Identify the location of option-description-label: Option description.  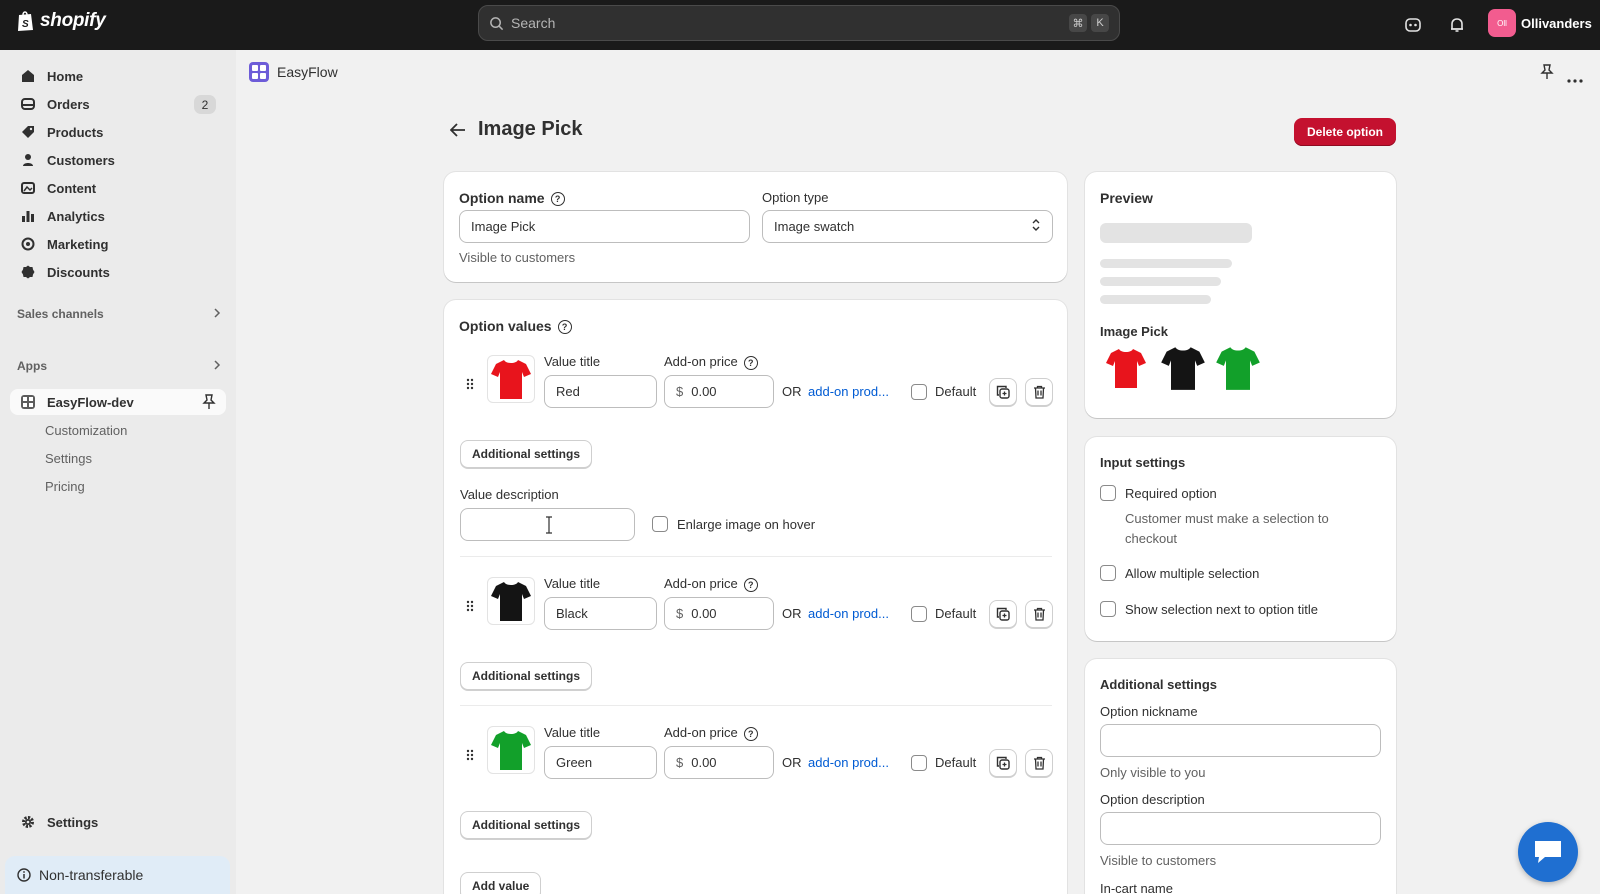
(1152, 799).